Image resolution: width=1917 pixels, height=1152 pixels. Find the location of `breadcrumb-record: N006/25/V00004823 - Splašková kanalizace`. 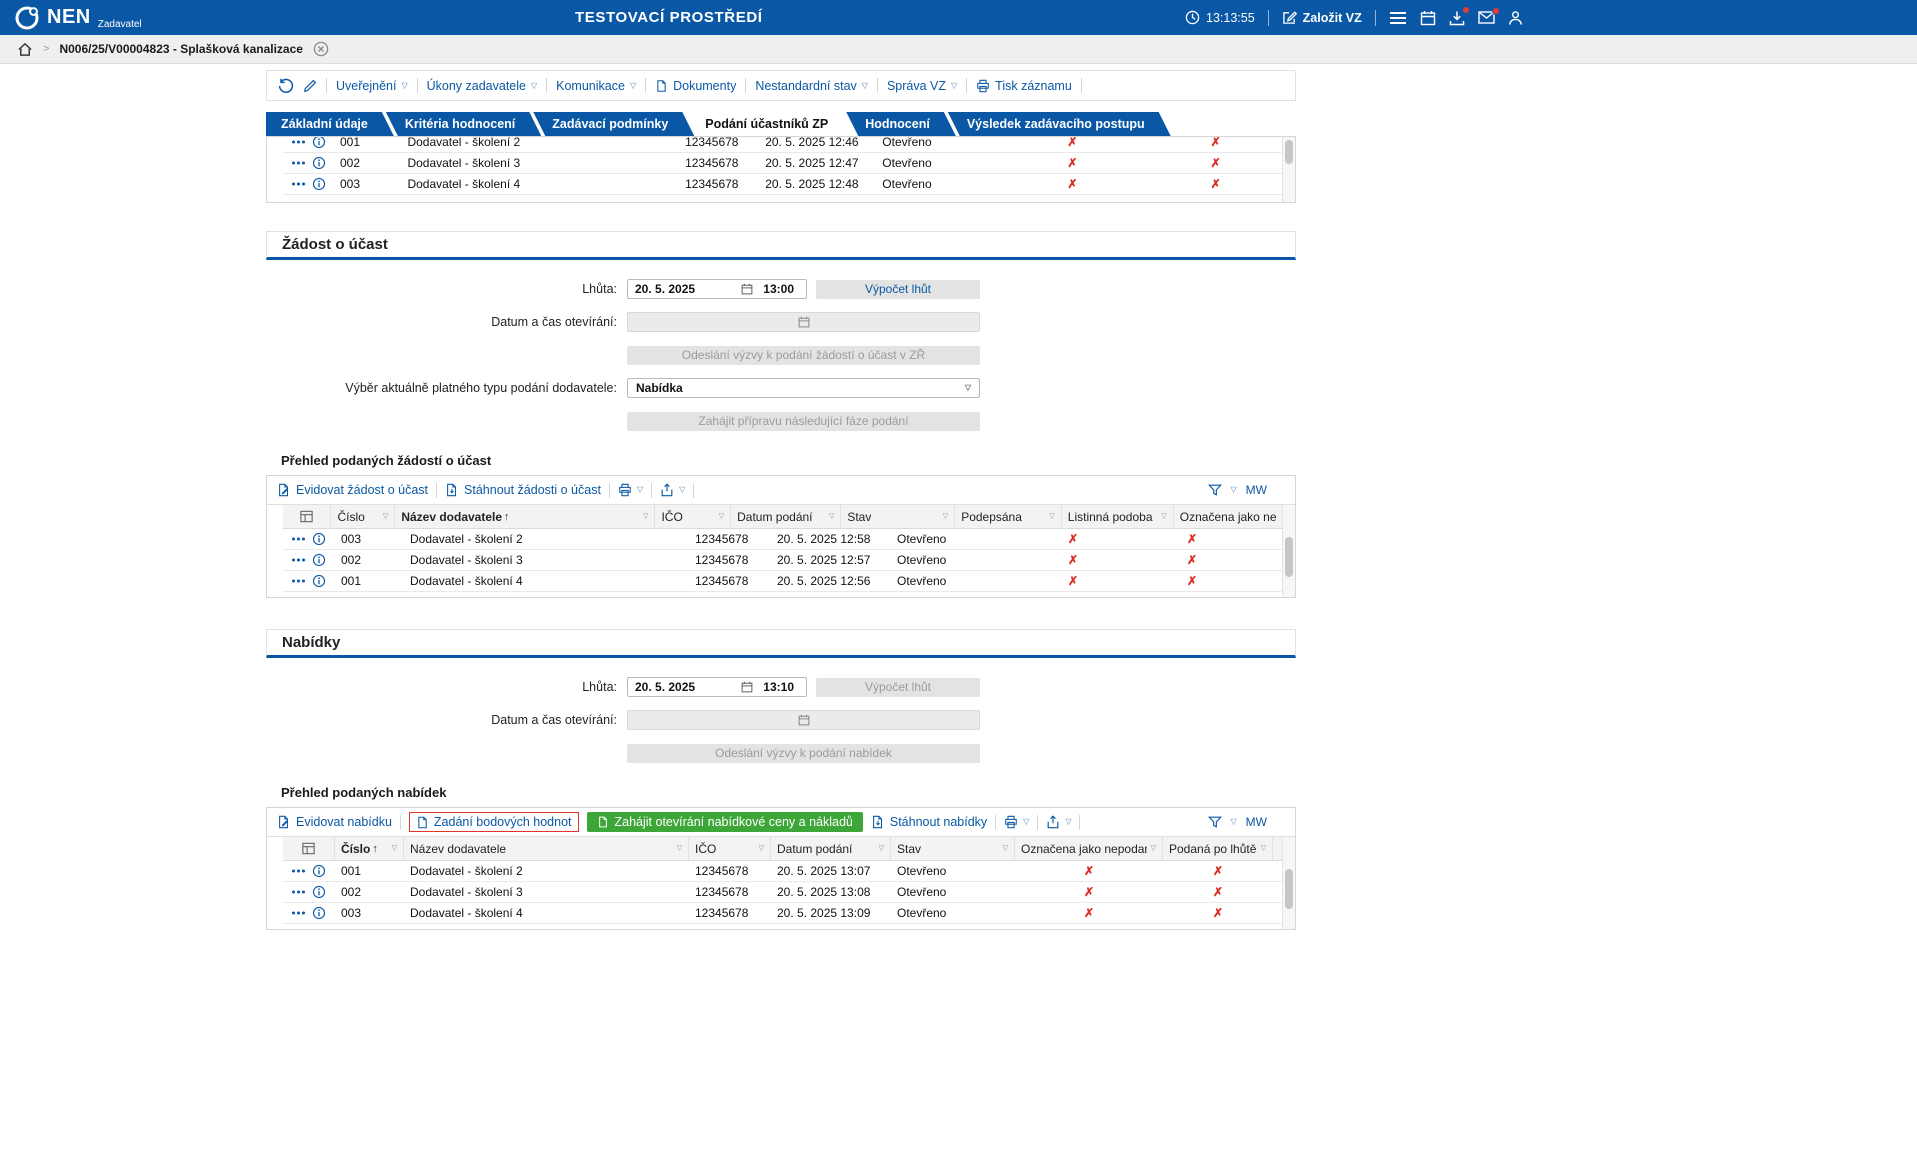

breadcrumb-record: N006/25/V00004823 - Splašková kanalizace is located at coordinates (181, 49).